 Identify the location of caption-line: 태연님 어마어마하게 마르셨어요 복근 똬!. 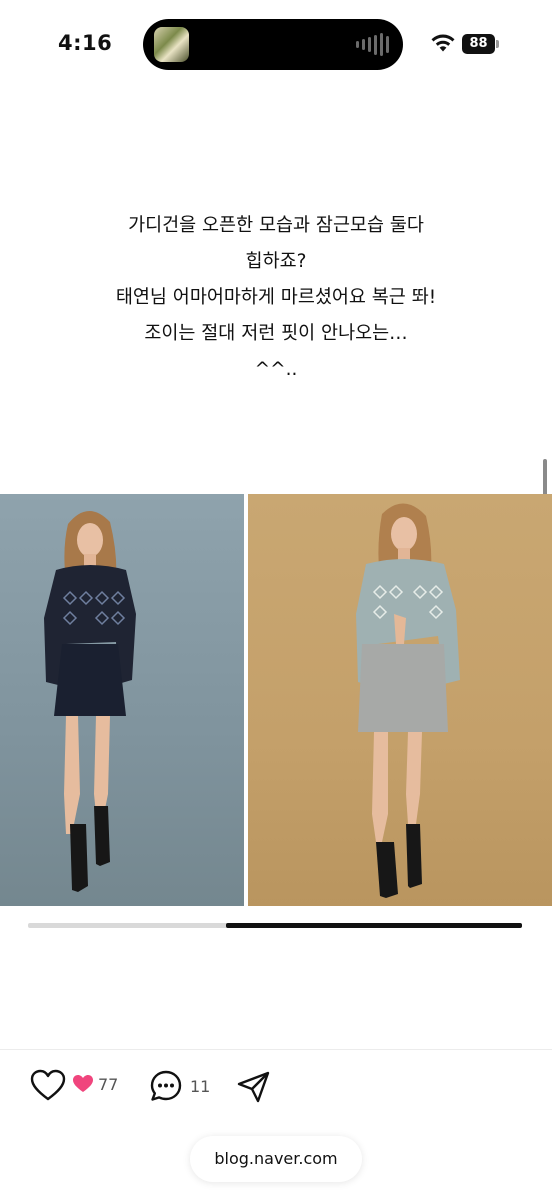
(276, 297).